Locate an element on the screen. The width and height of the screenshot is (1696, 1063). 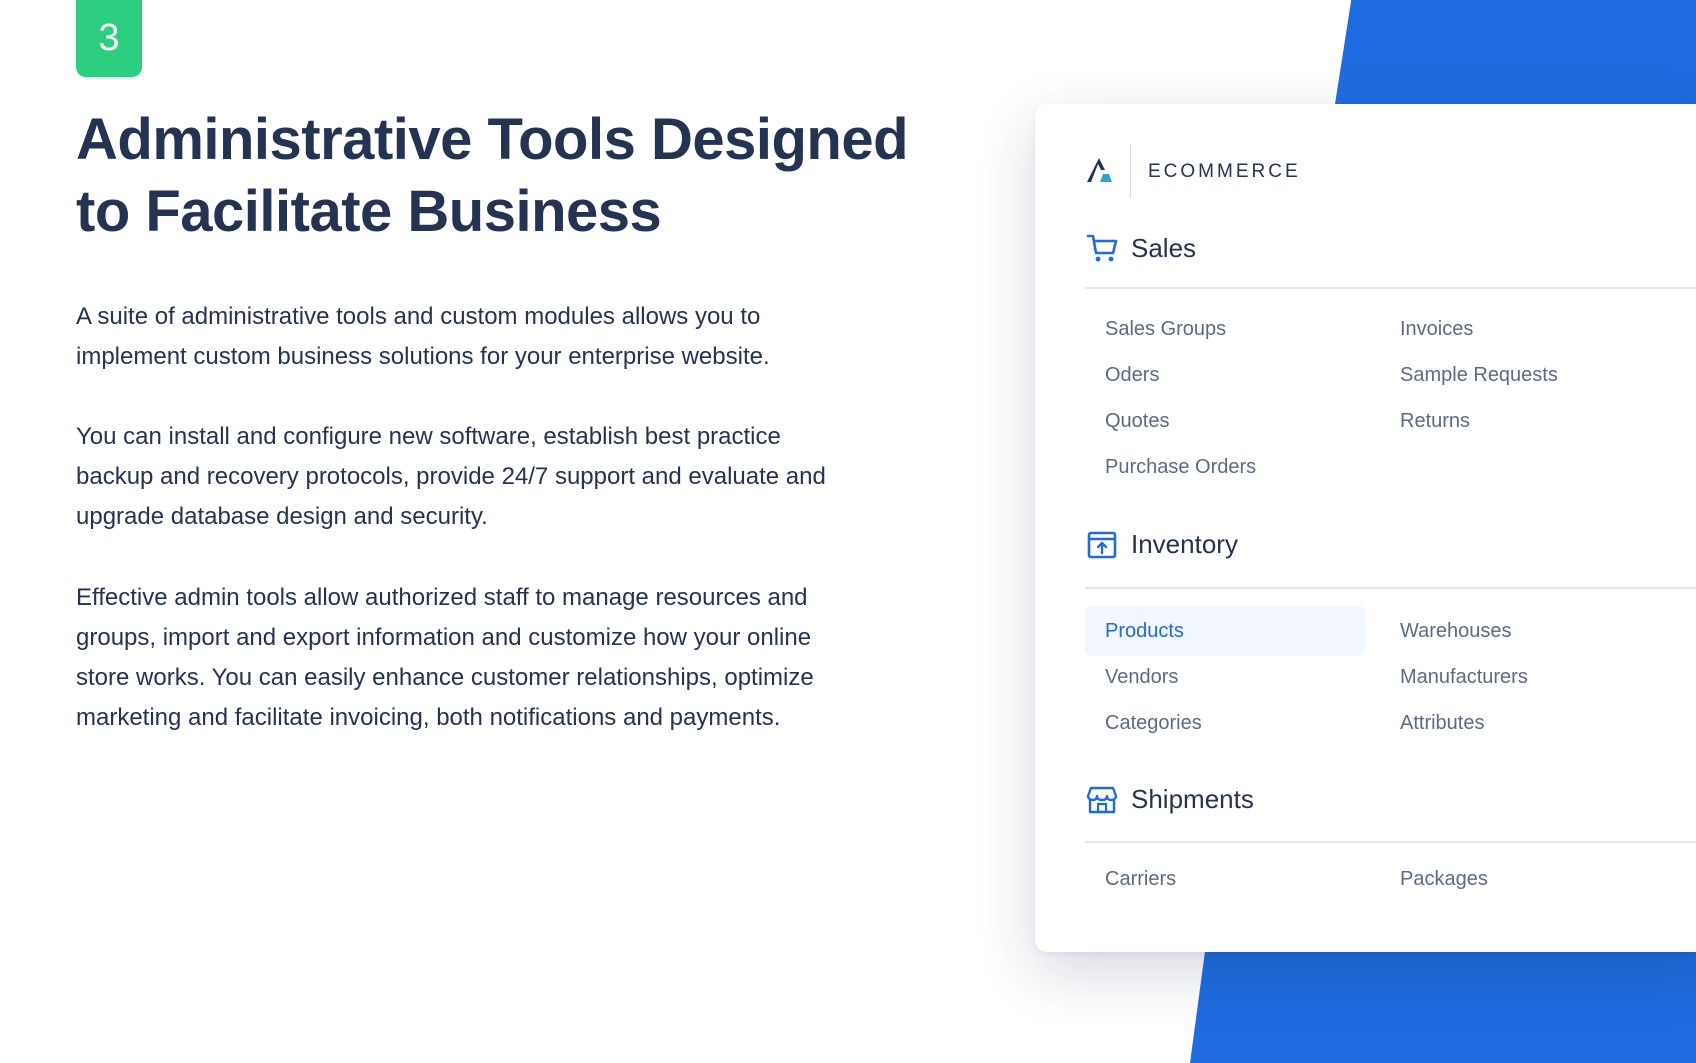
brand-name: ECOMMERCE is located at coordinates (1224, 171).